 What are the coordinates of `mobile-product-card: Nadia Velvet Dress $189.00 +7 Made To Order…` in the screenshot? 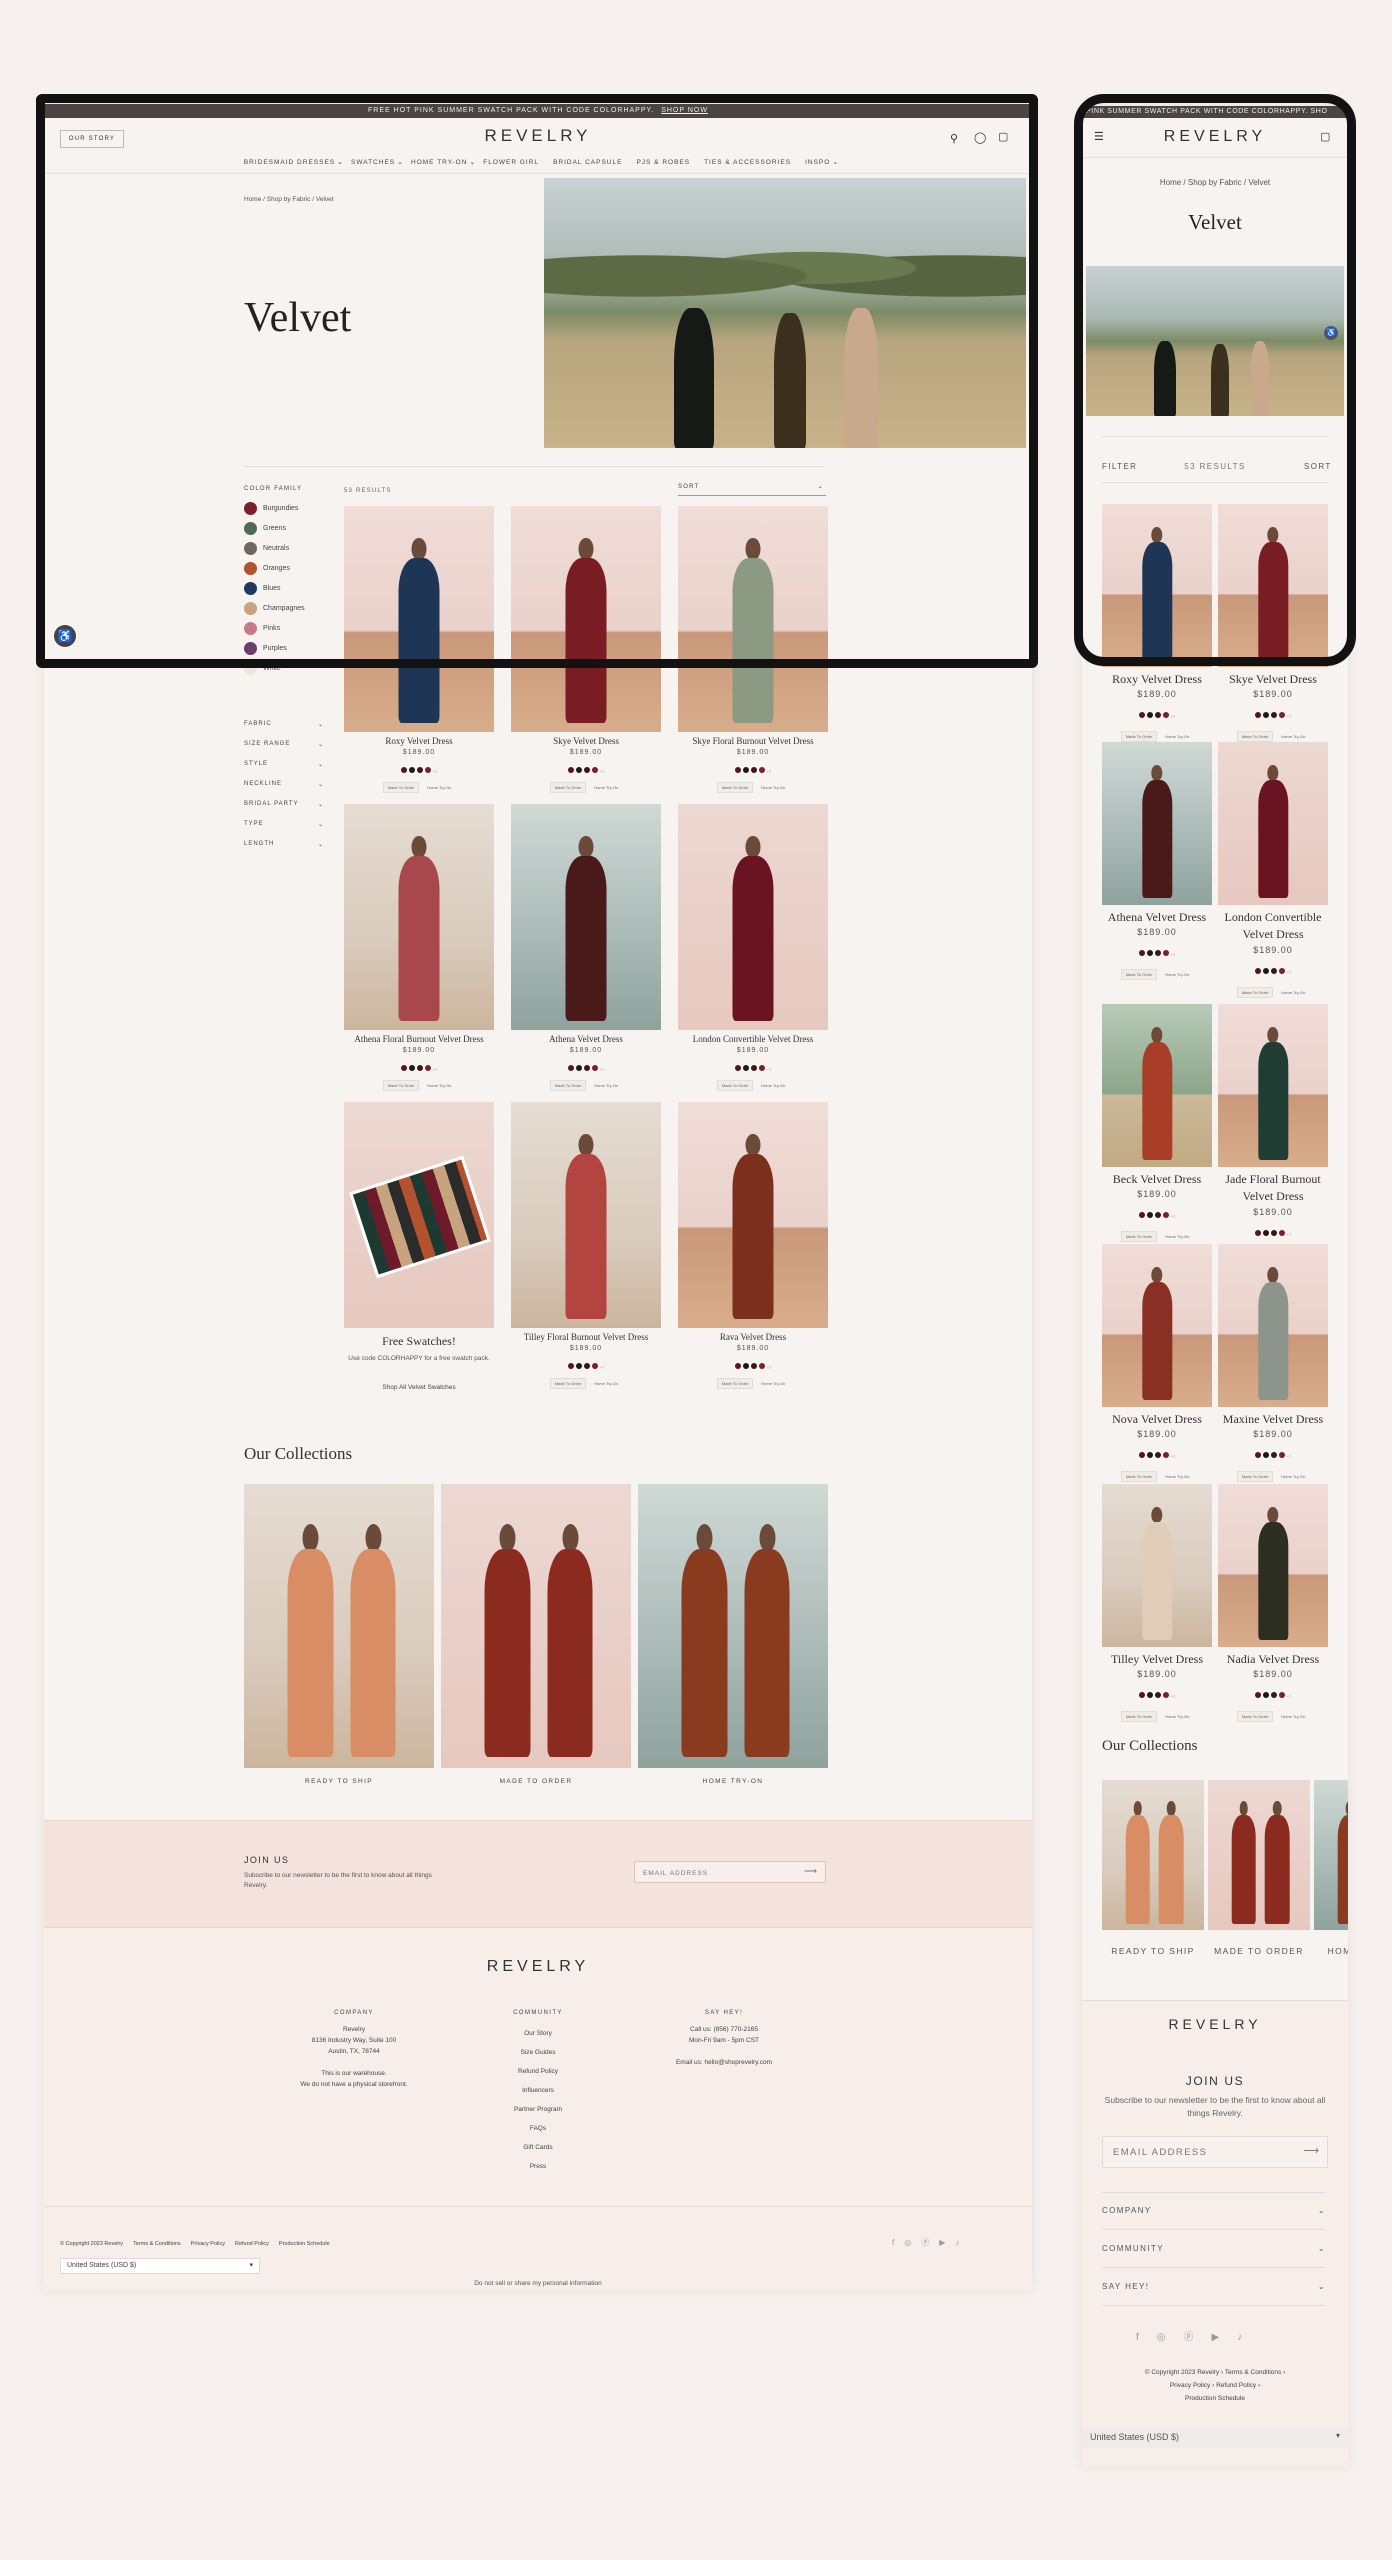 It's located at (1273, 1604).